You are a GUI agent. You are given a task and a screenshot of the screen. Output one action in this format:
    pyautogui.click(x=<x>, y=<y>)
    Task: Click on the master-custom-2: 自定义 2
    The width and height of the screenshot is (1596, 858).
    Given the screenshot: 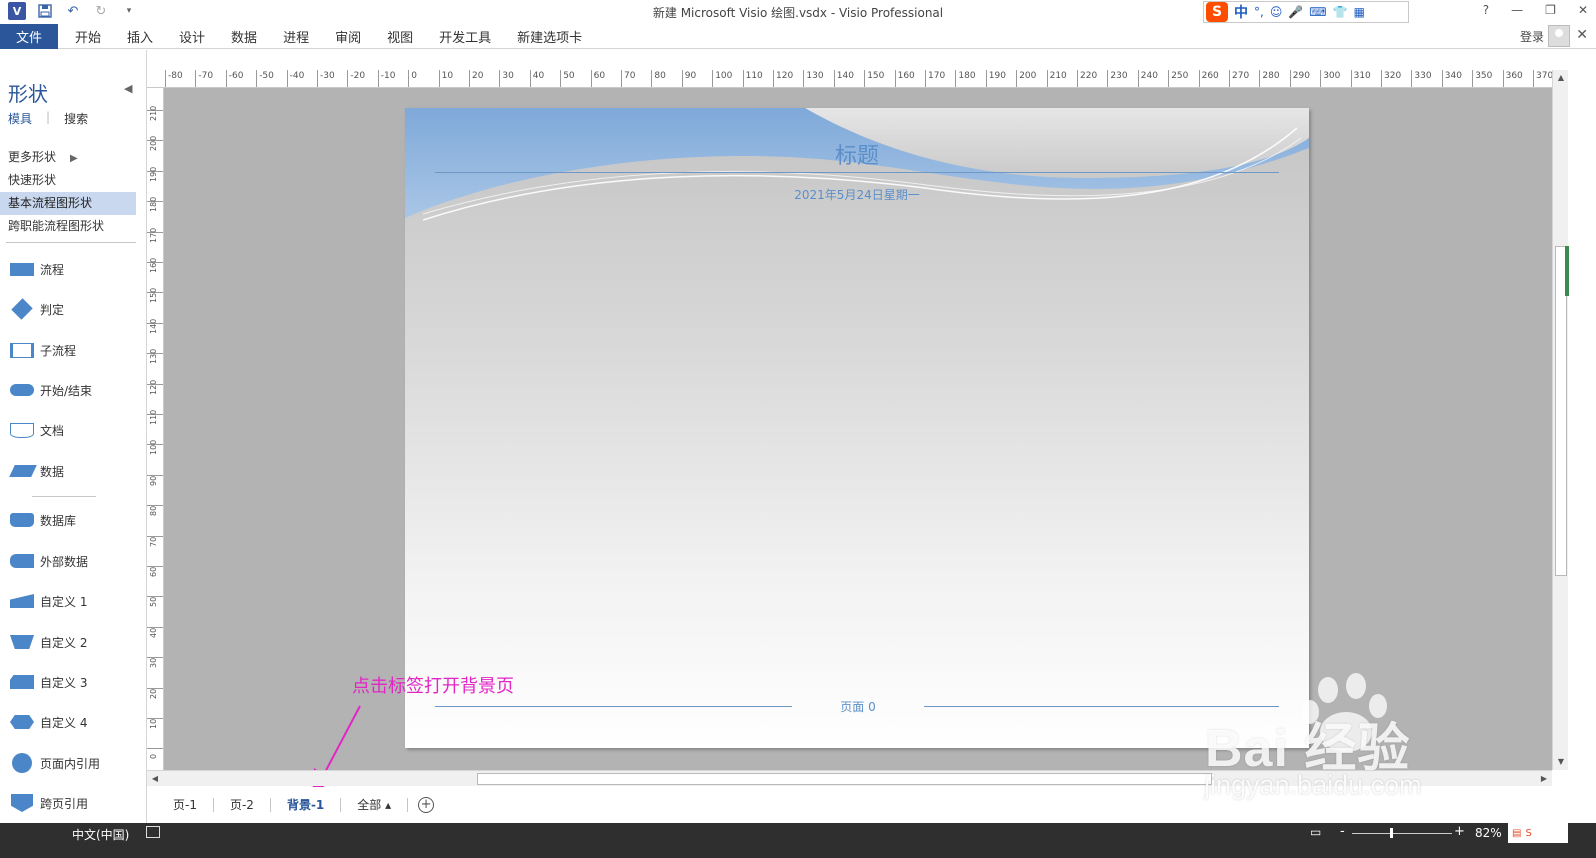 What is the action you would take?
    pyautogui.click(x=75, y=642)
    